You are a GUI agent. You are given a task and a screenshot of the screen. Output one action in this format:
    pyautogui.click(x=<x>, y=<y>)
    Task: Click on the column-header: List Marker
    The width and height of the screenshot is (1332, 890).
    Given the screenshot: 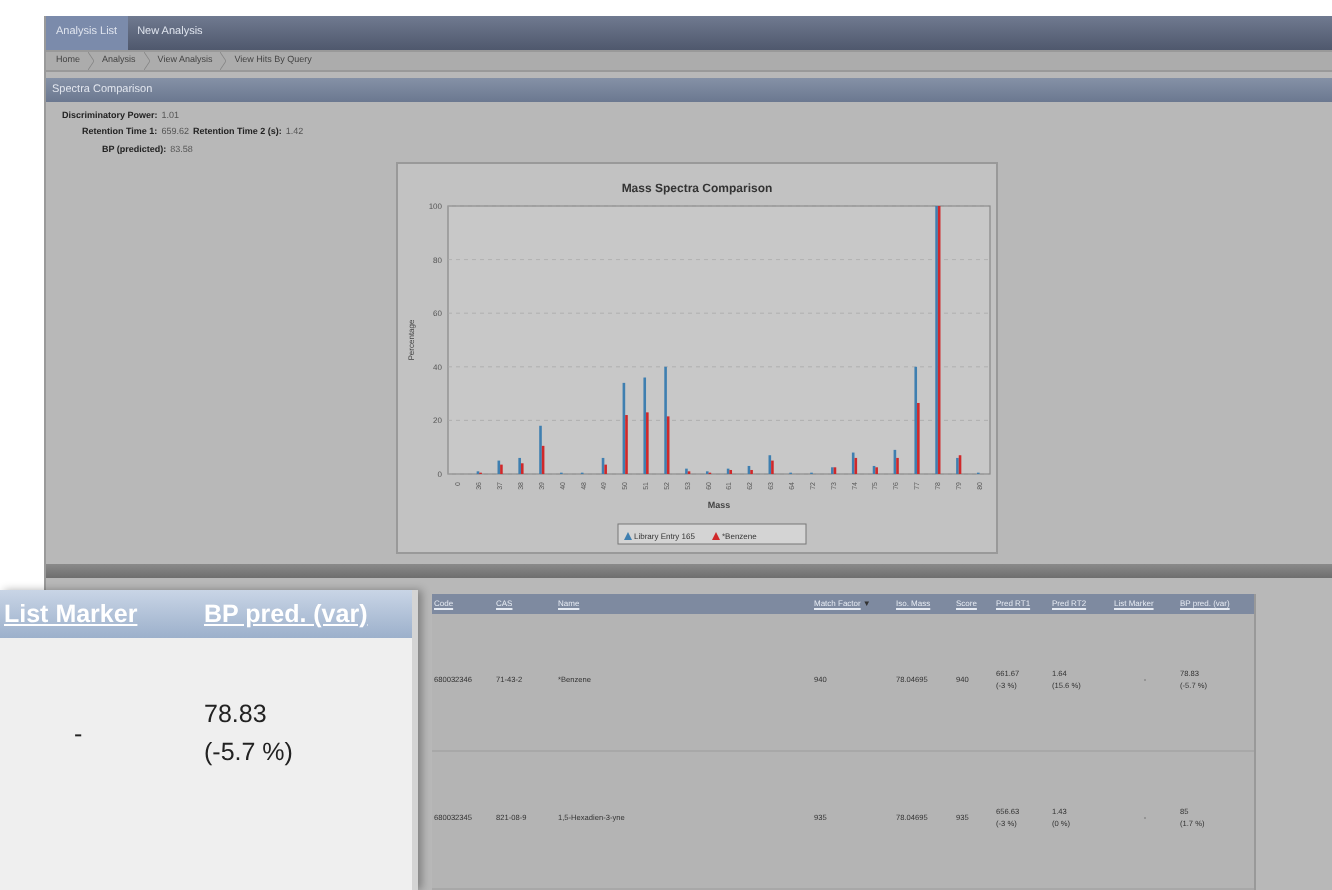 What is the action you would take?
    pyautogui.click(x=104, y=614)
    